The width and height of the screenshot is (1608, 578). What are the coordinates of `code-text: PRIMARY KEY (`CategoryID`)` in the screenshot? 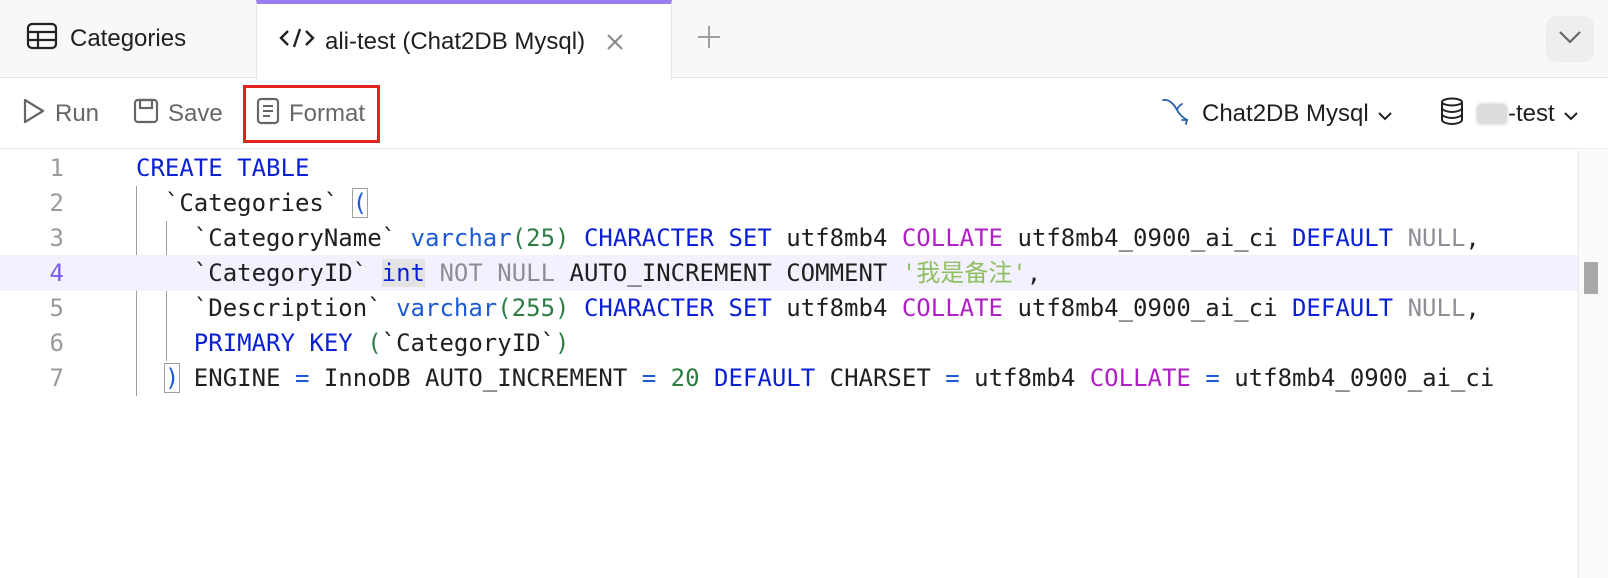 It's located at (353, 343).